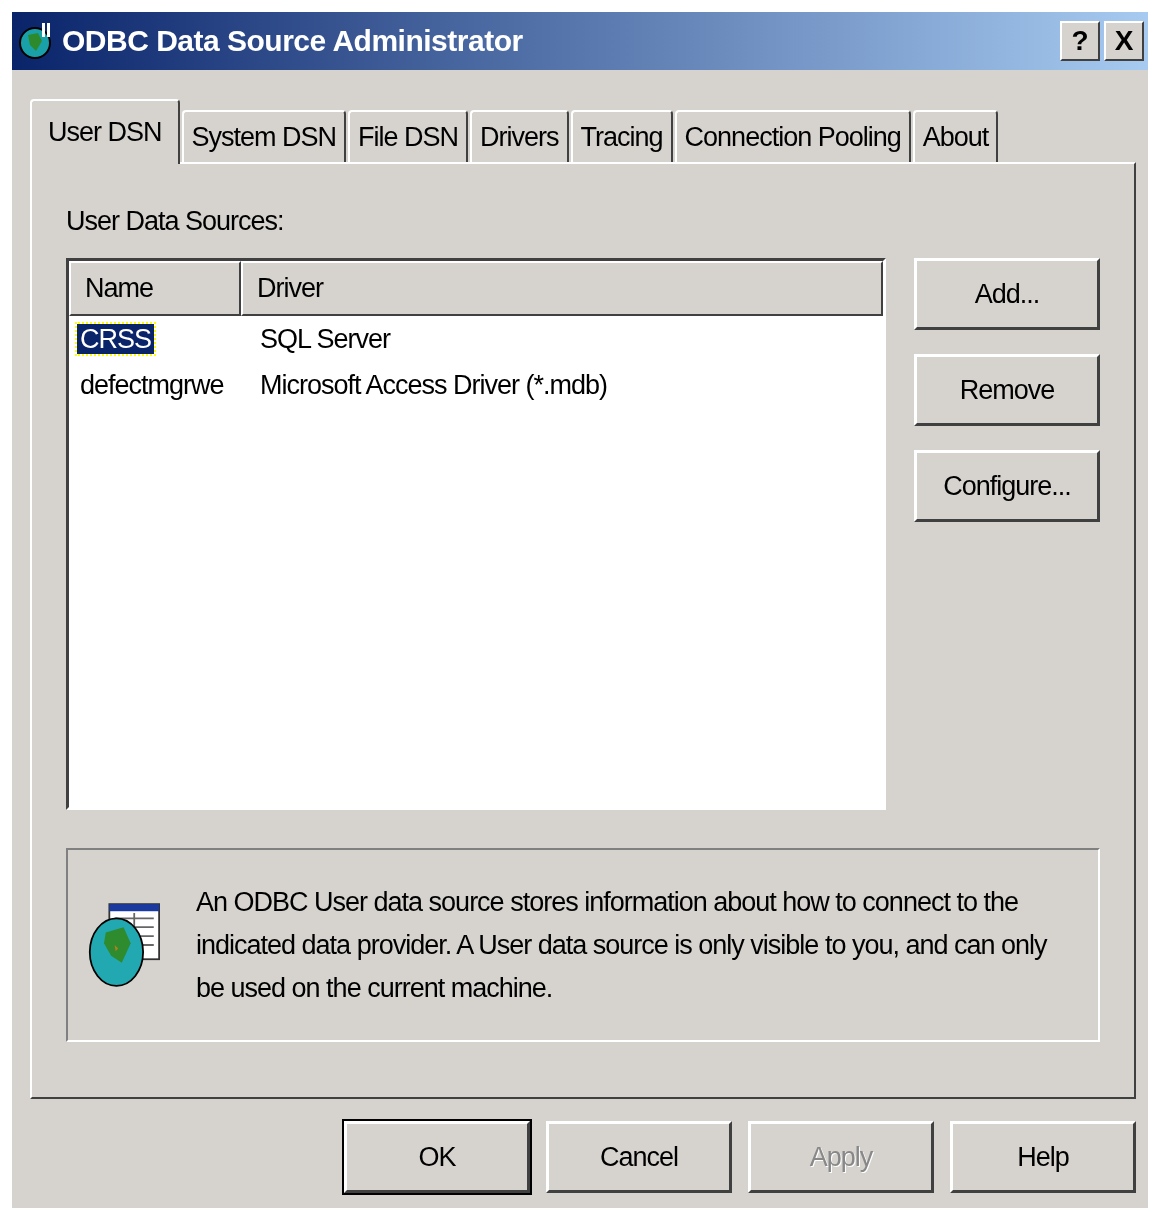  Describe the element at coordinates (105, 131) in the screenshot. I see `tab: User DSN` at that location.